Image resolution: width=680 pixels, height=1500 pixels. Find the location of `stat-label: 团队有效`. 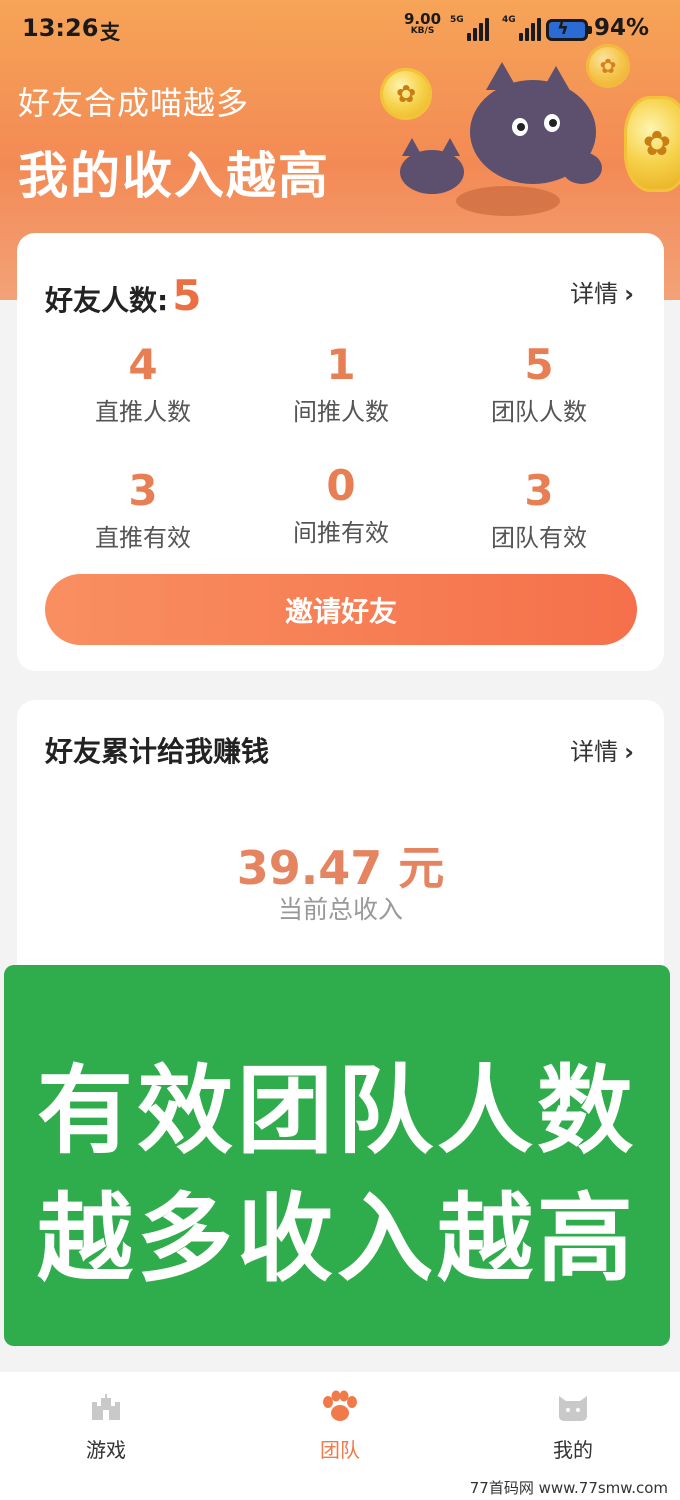

stat-label: 团队有效 is located at coordinates (539, 538).